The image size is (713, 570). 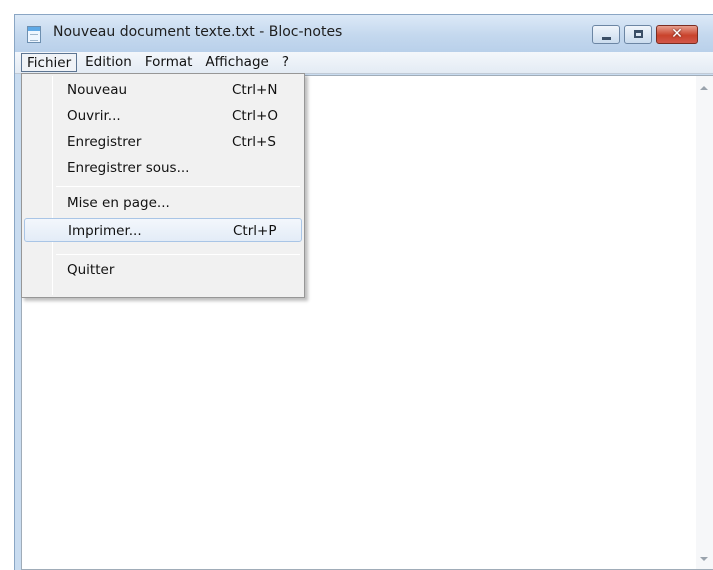 What do you see at coordinates (163, 270) in the screenshot?
I see `menu-item-quitter: Quitter` at bounding box center [163, 270].